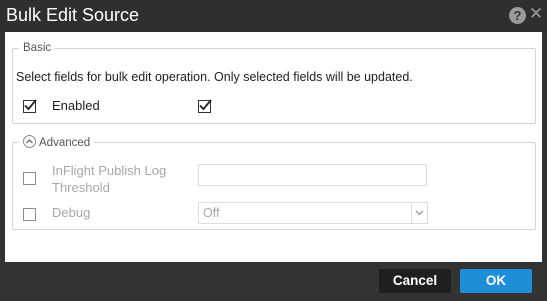 The image size is (547, 301). Describe the element at coordinates (313, 213) in the screenshot. I see `debug-select: Off` at that location.